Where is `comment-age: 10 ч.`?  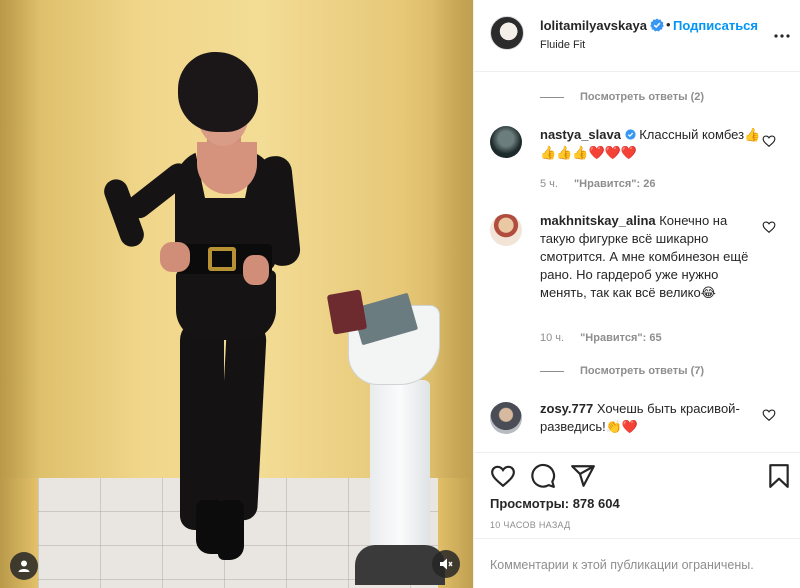
comment-age: 10 ч. is located at coordinates (552, 338).